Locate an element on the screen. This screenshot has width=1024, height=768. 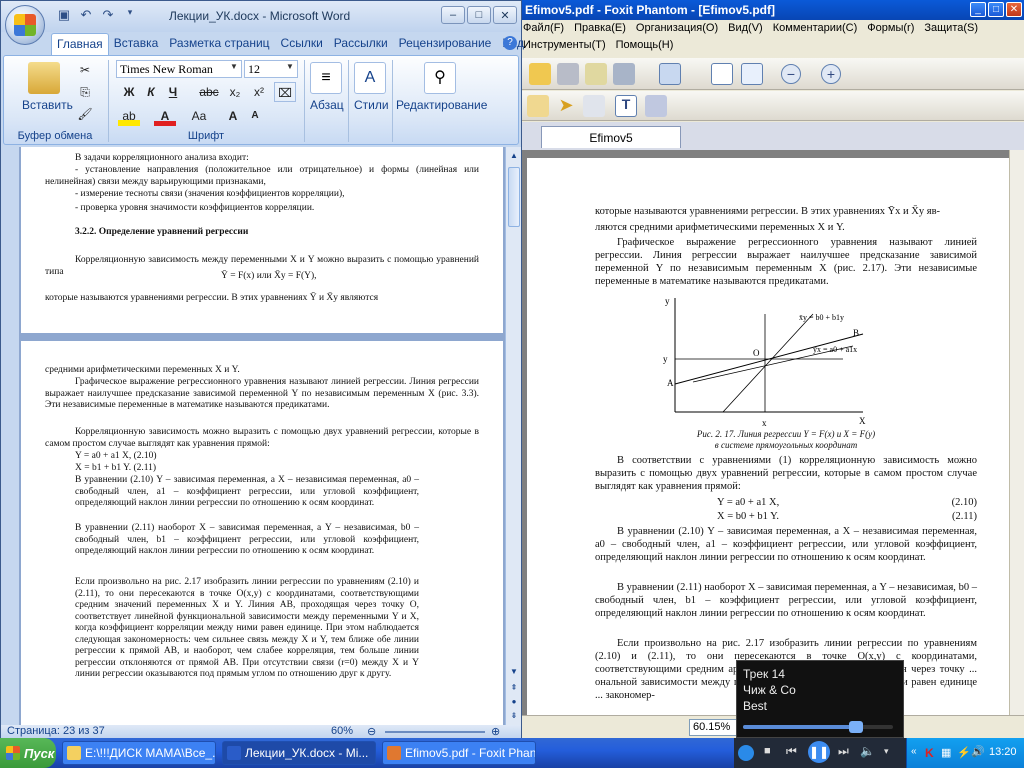
font-name-combo: Times New Roman ▼ is located at coordinates (179, 69).